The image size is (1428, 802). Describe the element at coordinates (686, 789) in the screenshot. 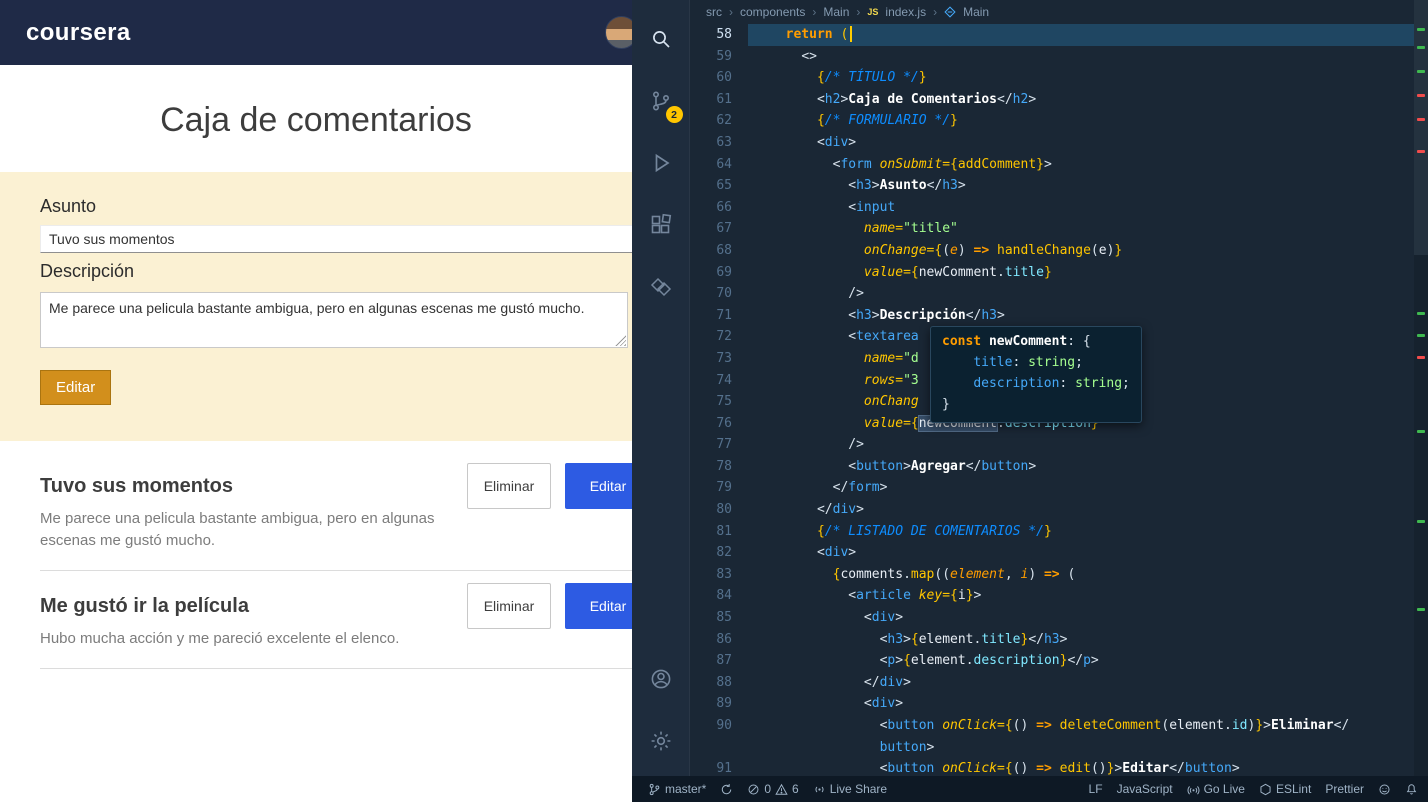

I see `branch-name: master*` at that location.